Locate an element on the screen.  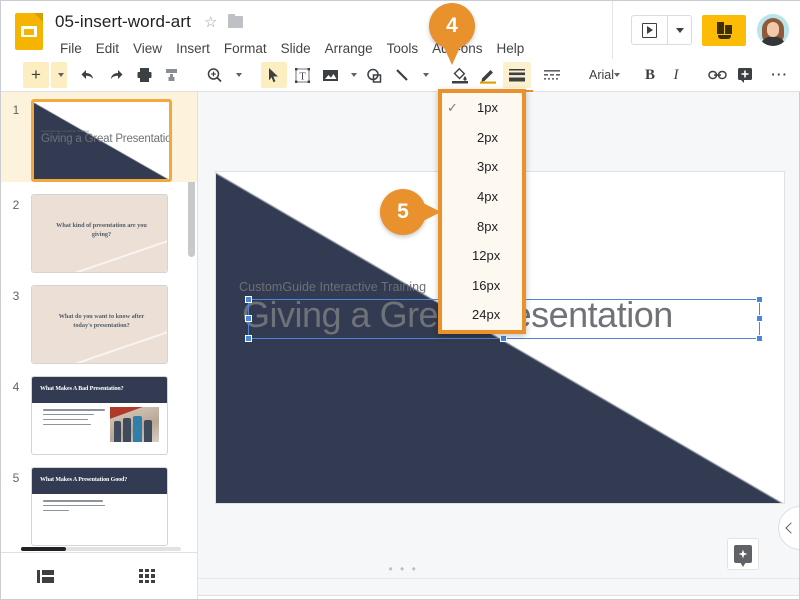
resize-handle-top-right is located at coordinates (759, 299).